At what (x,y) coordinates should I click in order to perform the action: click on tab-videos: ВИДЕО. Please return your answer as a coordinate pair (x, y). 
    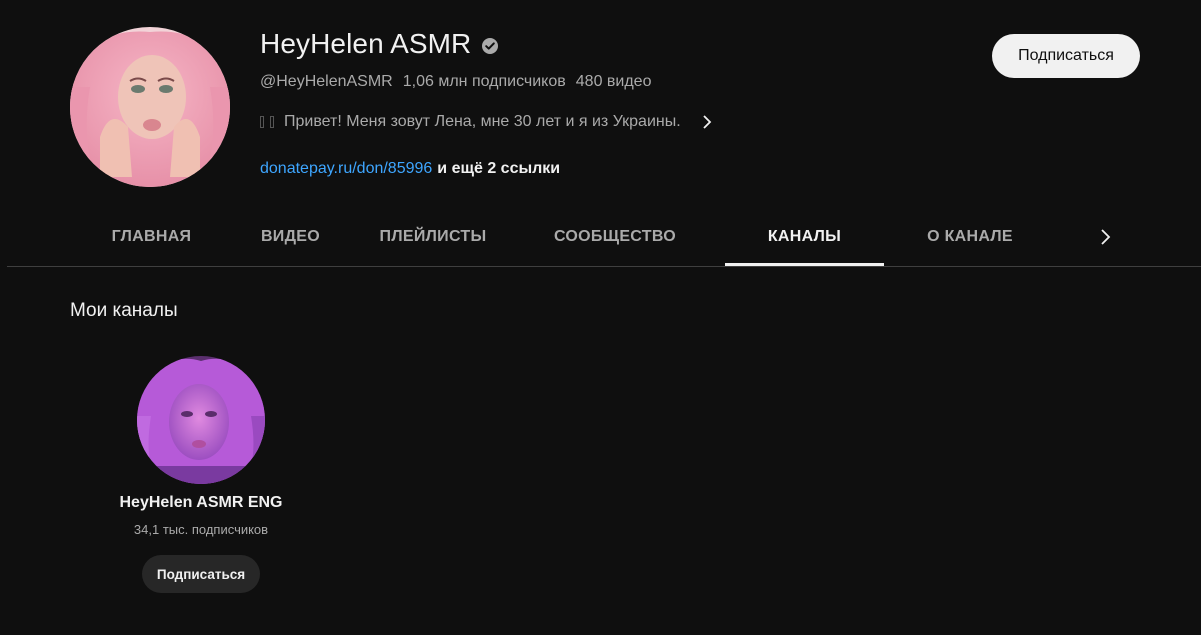
    Looking at the image, I should click on (290, 237).